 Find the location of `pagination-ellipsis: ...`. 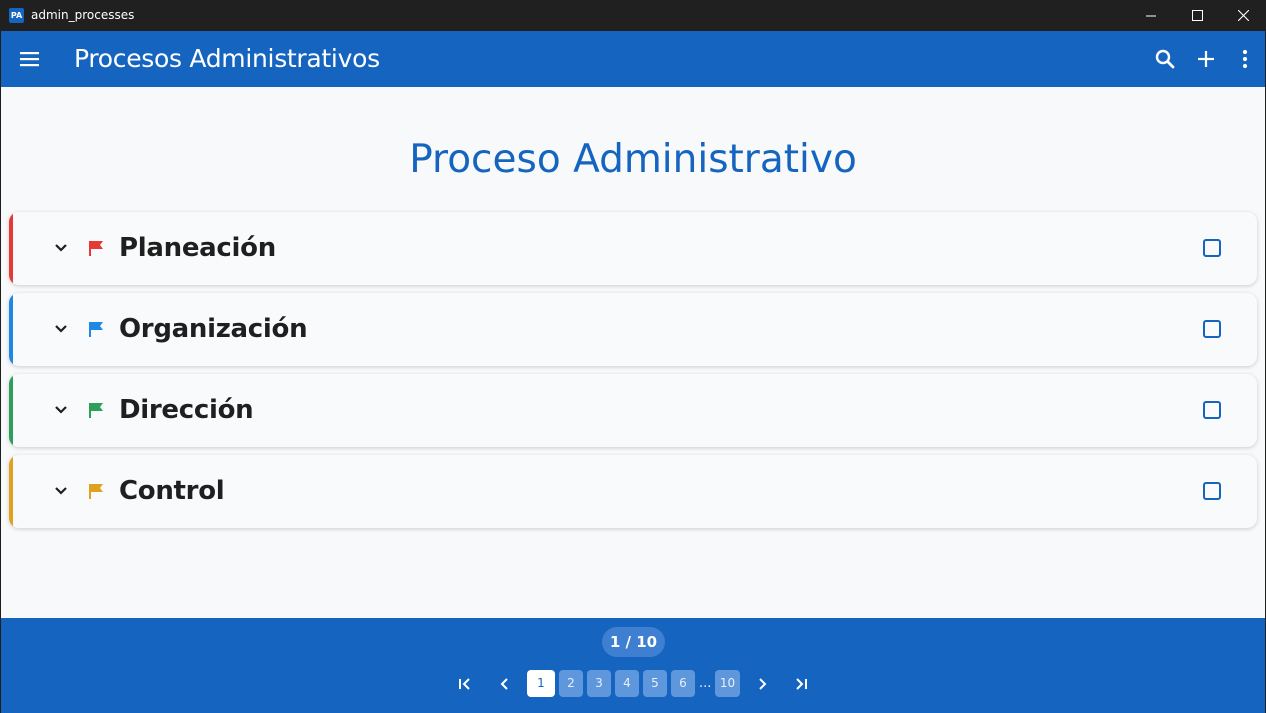

pagination-ellipsis: ... is located at coordinates (705, 683).